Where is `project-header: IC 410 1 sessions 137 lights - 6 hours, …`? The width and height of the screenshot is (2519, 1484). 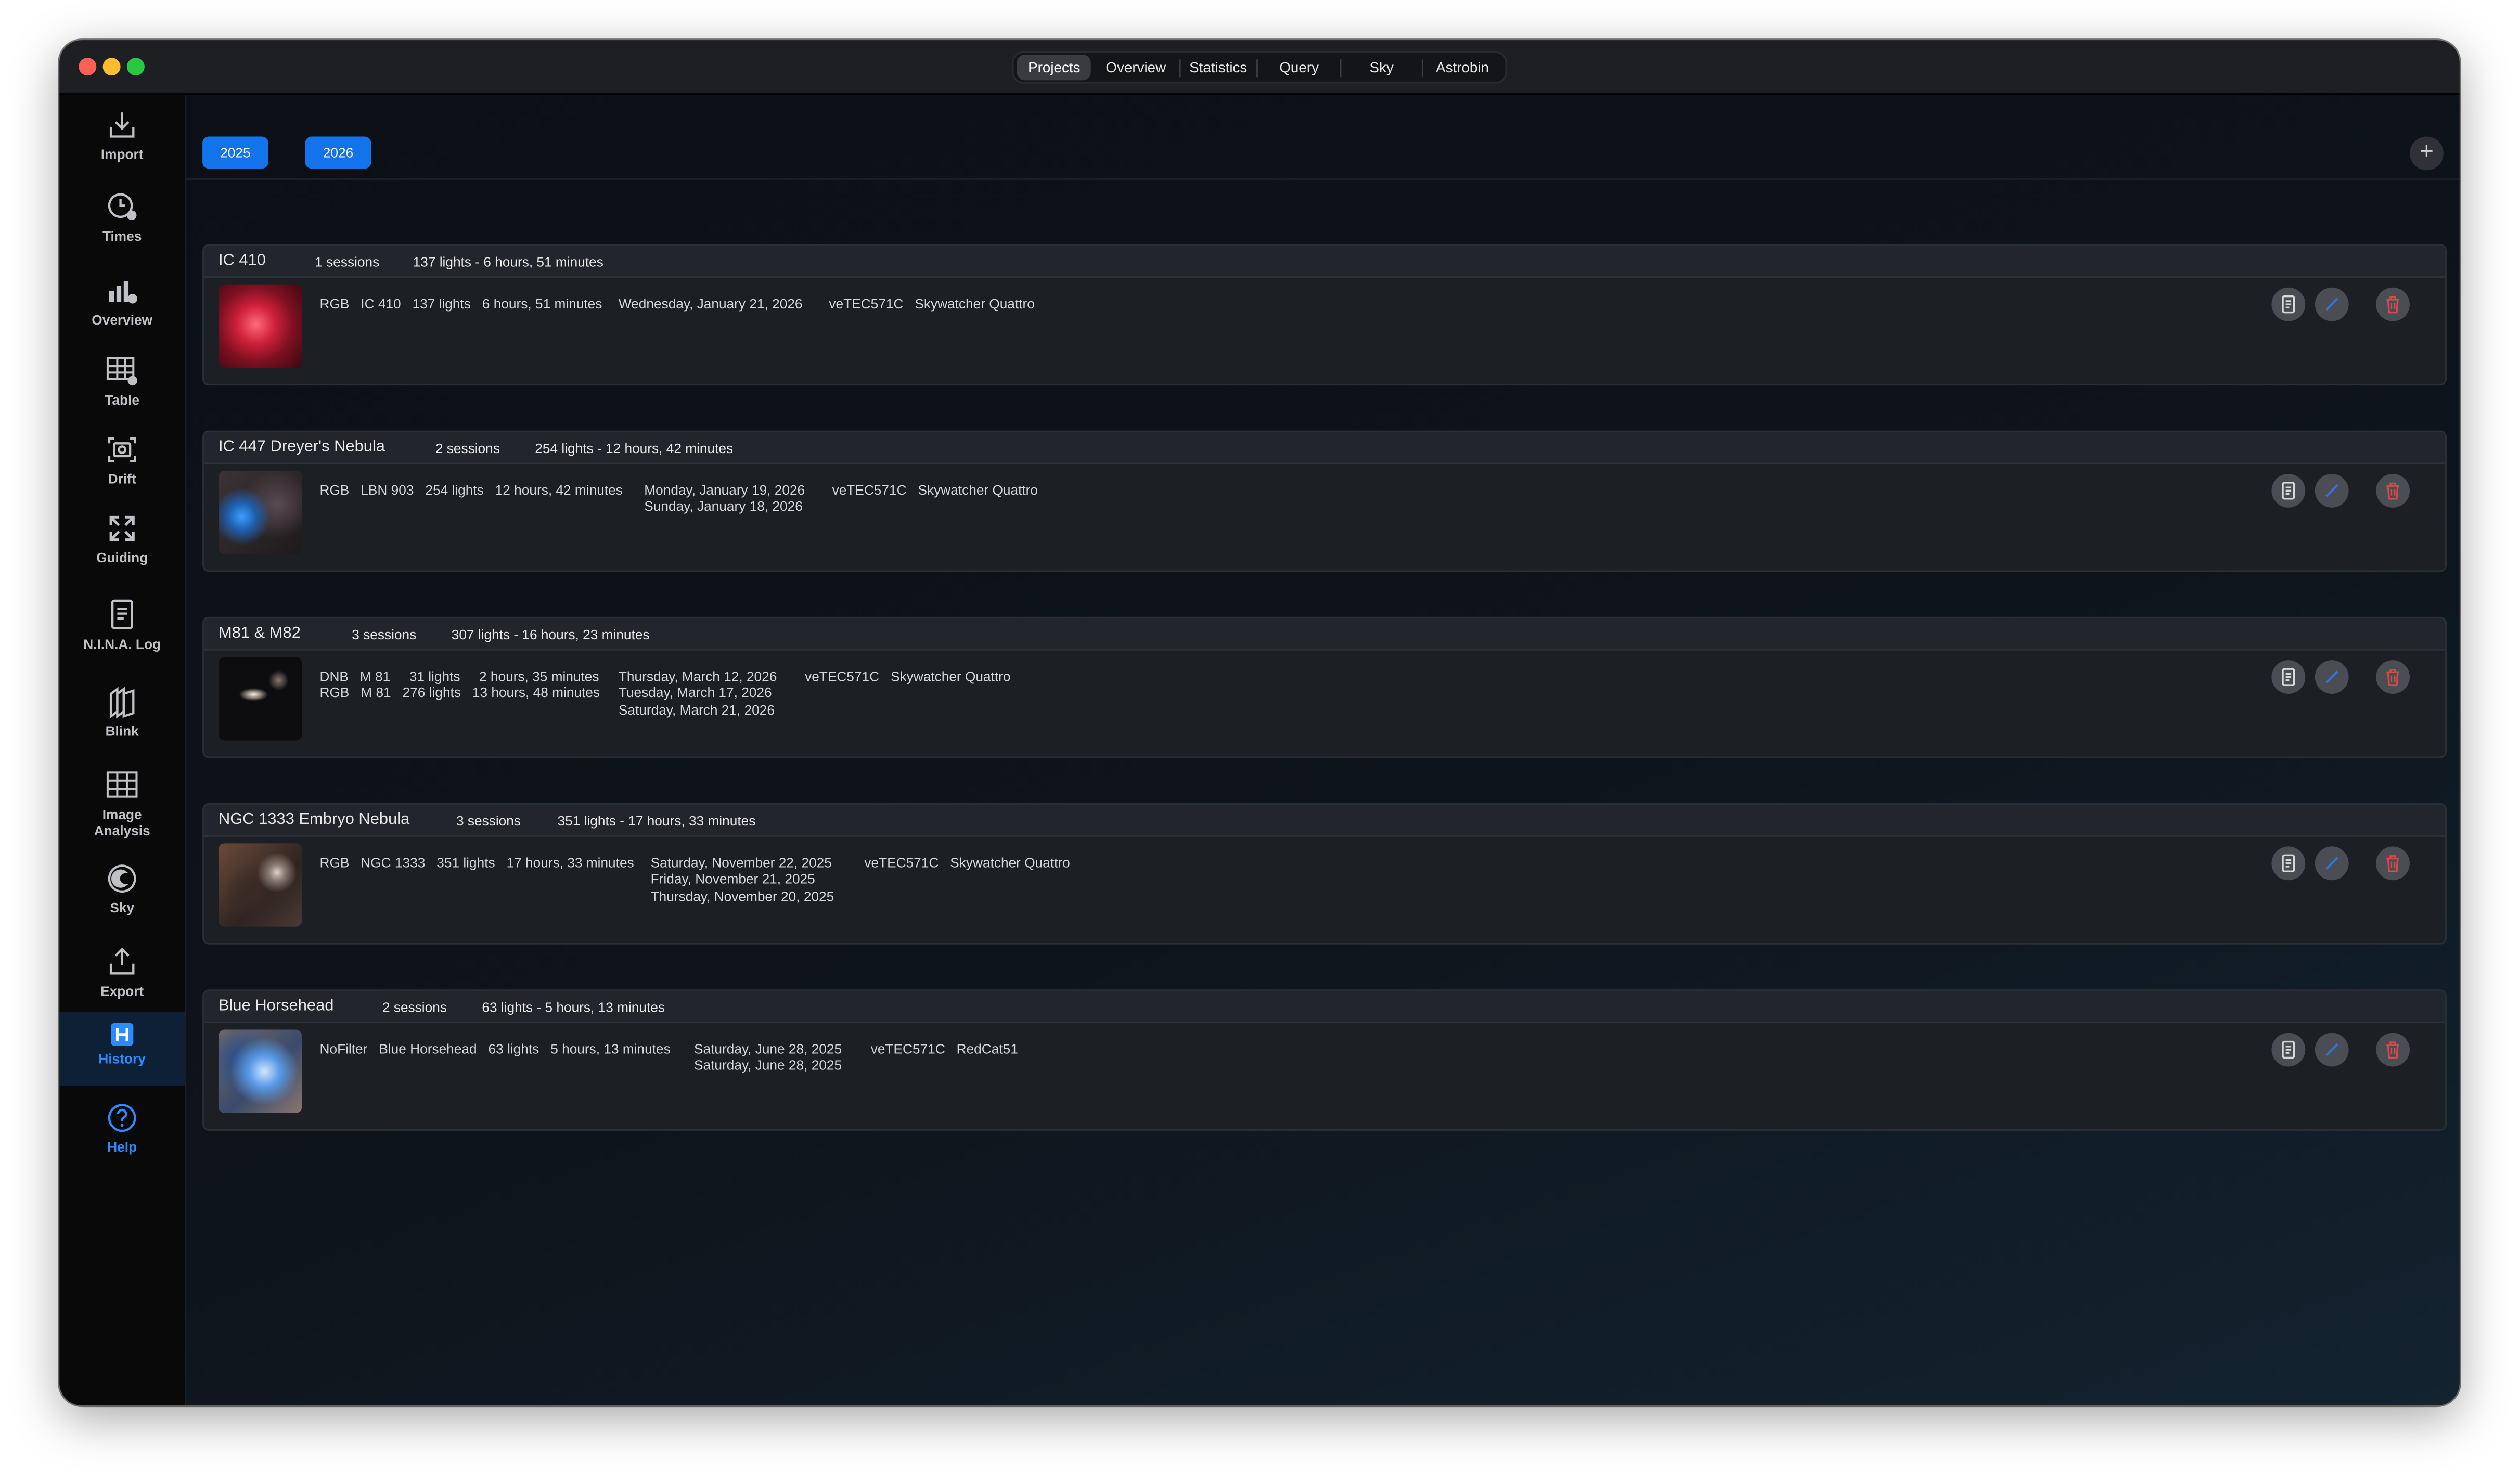 project-header: IC 410 1 sessions 137 lights - 6 hours, … is located at coordinates (1324, 262).